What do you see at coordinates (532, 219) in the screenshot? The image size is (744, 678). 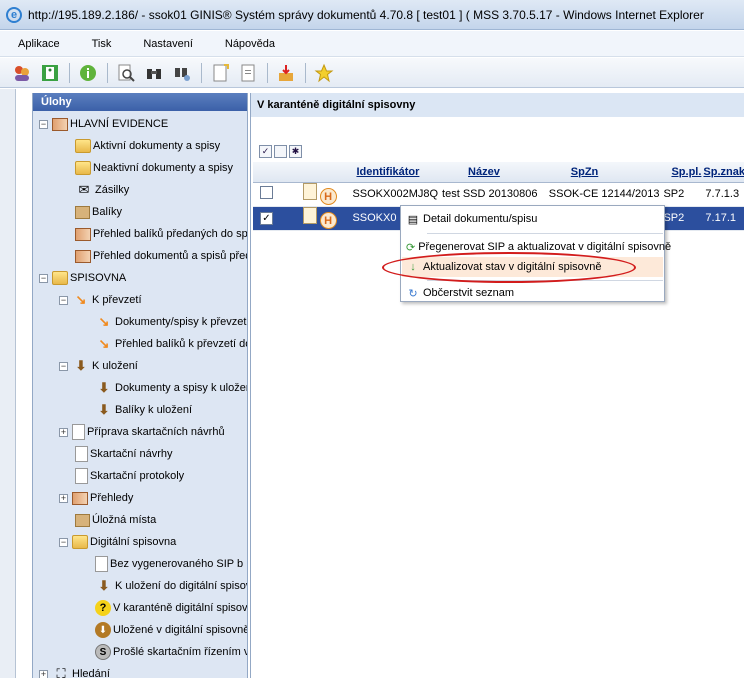 I see `menu-item-detail: ▤ Detail dokumentu/spisu` at bounding box center [532, 219].